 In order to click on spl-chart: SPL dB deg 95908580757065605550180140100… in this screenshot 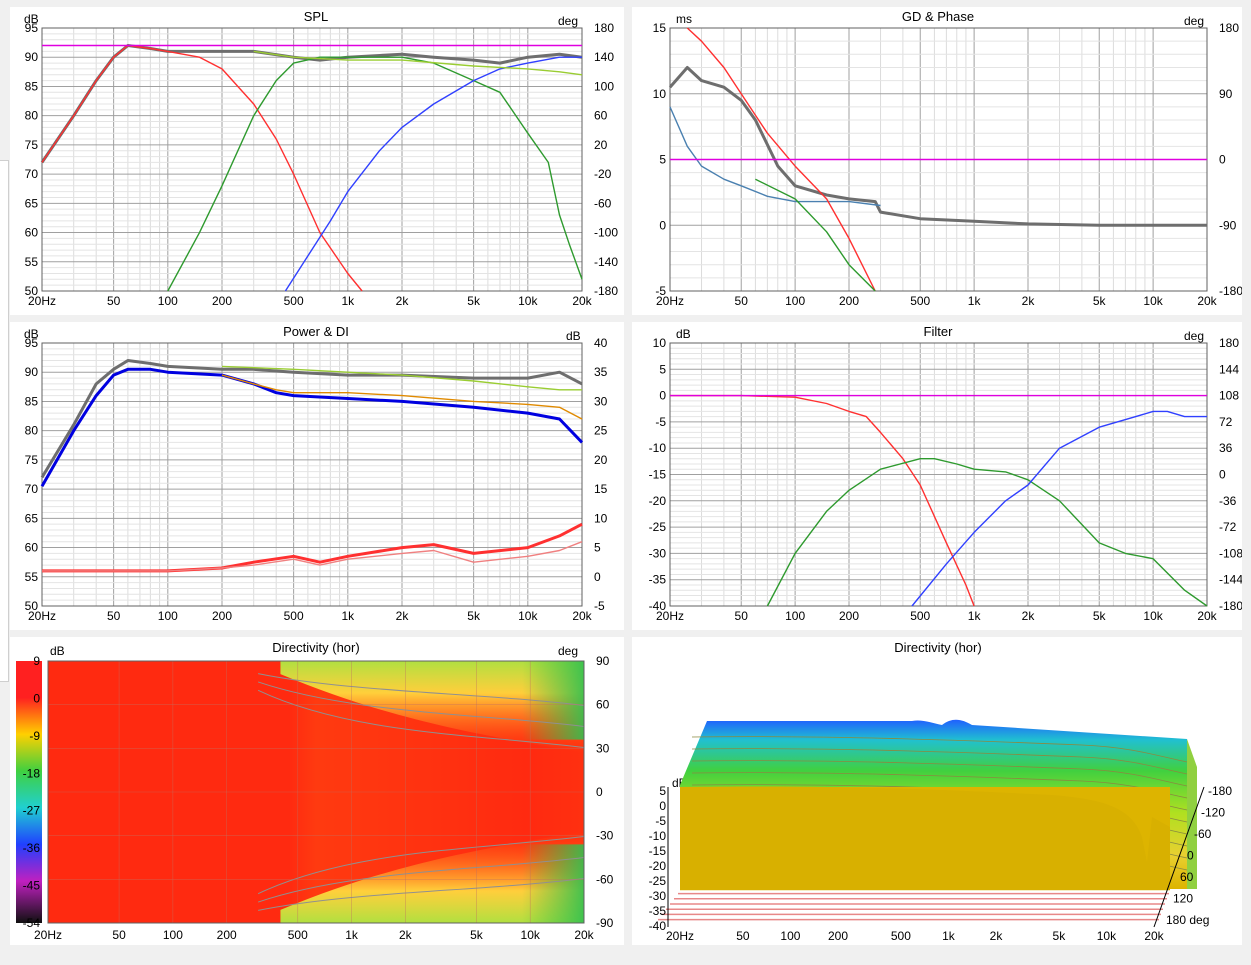, I will do `click(321, 158)`.